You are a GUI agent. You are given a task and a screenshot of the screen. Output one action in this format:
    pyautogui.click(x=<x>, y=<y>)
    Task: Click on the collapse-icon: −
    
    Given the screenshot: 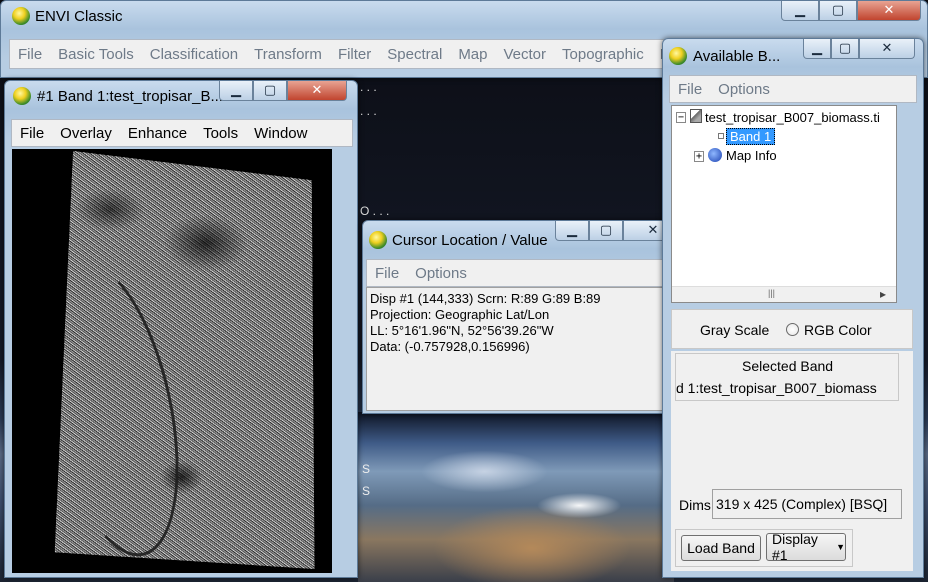 What is the action you would take?
    pyautogui.click(x=681, y=117)
    